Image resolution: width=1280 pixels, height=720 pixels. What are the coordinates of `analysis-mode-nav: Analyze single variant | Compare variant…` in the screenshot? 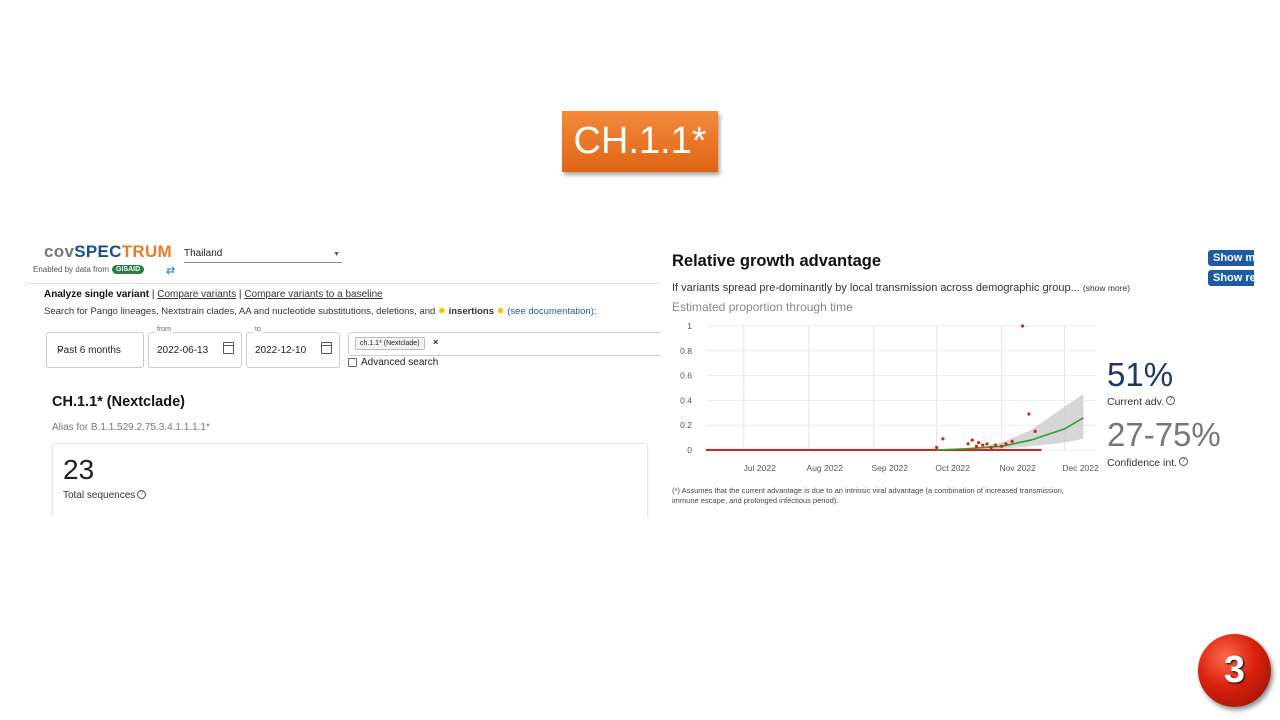 It's located at (213, 294).